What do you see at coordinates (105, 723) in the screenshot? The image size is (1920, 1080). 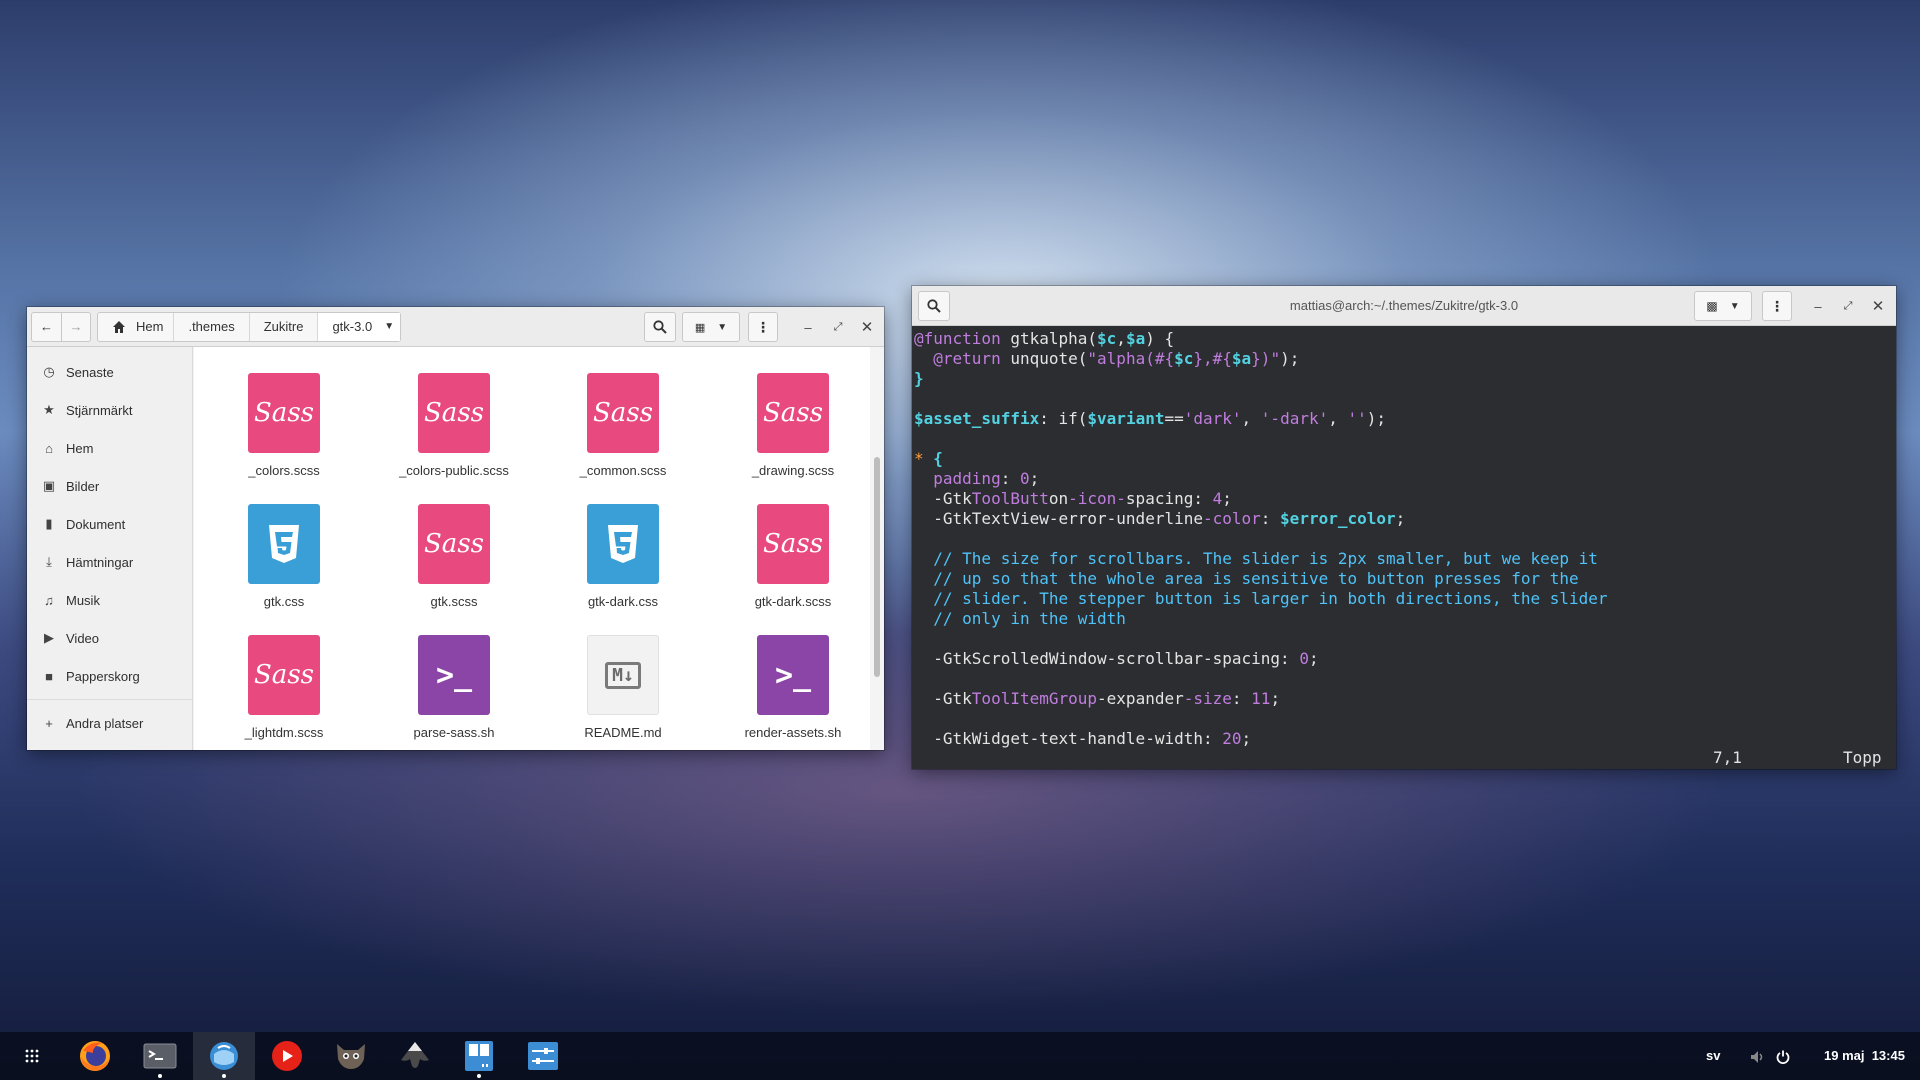 I see `sidebar-item-label: Andra platser` at bounding box center [105, 723].